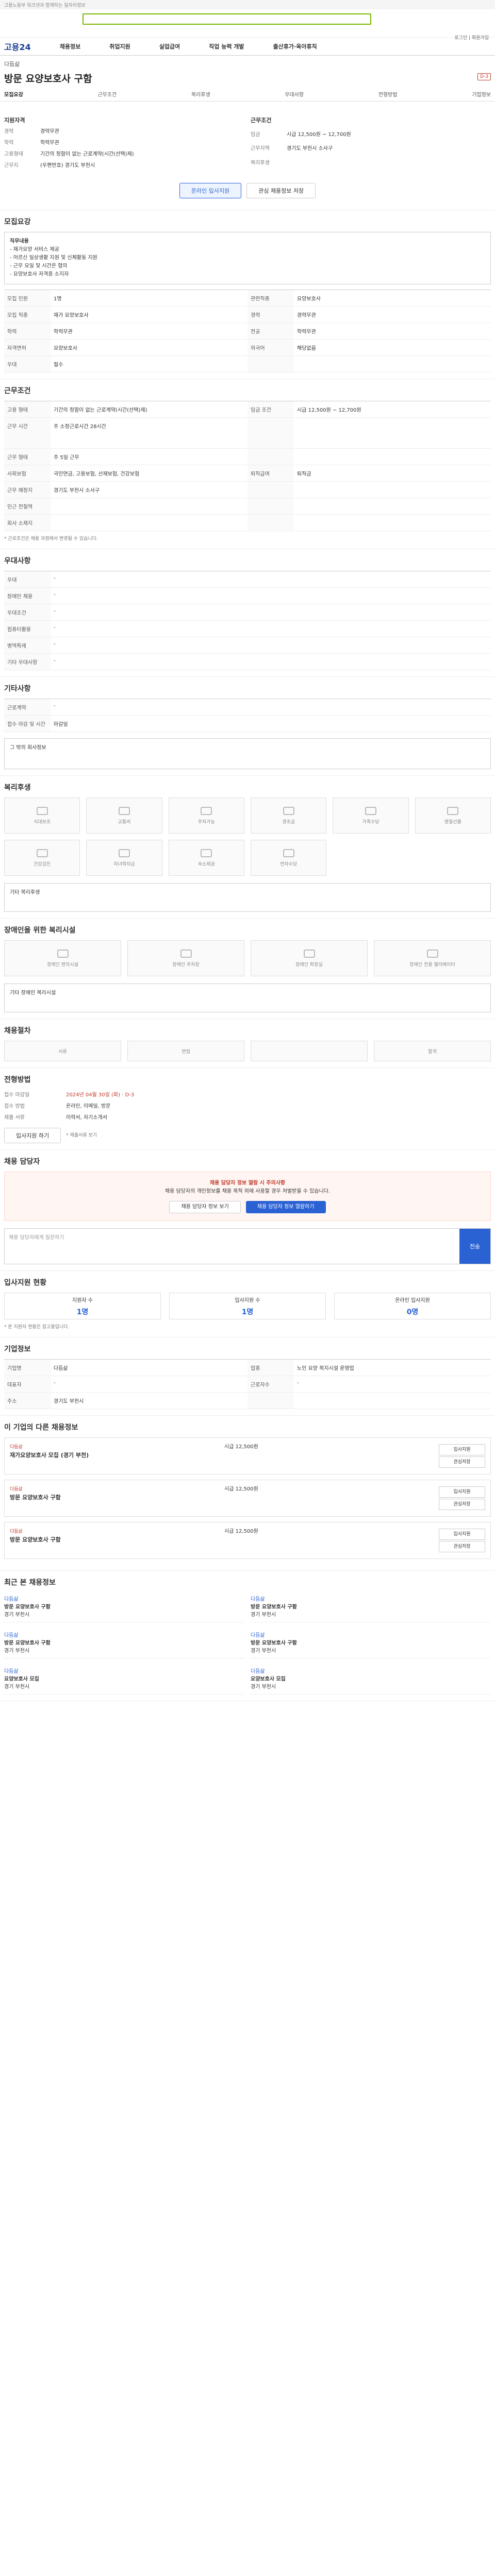 The width and height of the screenshot is (495, 2576). Describe the element at coordinates (70, 46) in the screenshot. I see `nav-item-jobs: 채용정보` at that location.